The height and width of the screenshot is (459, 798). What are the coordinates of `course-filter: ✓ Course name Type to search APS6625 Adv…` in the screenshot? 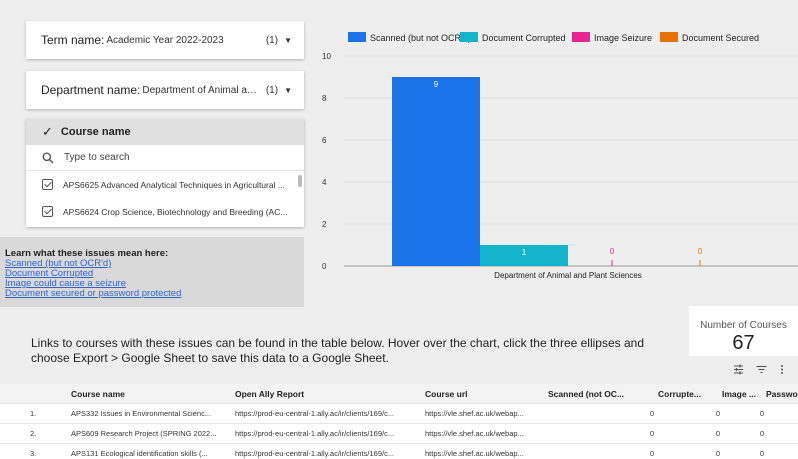 It's located at (165, 173).